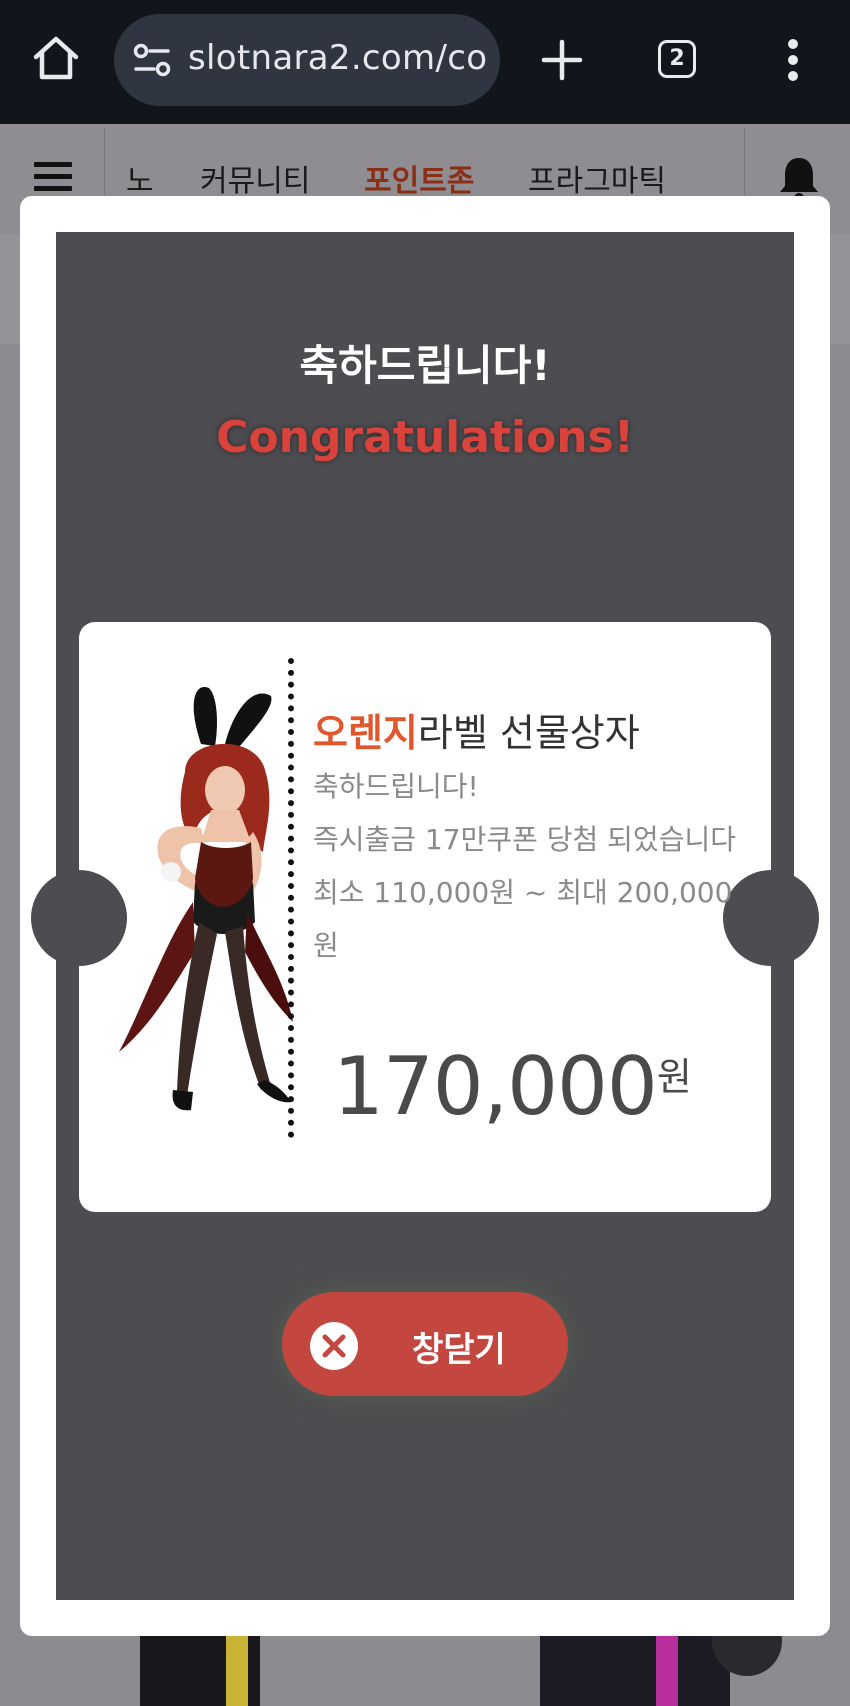 This screenshot has width=850, height=1706. What do you see at coordinates (425, 365) in the screenshot?
I see `congrats-heading-korean: 축하드립니다!` at bounding box center [425, 365].